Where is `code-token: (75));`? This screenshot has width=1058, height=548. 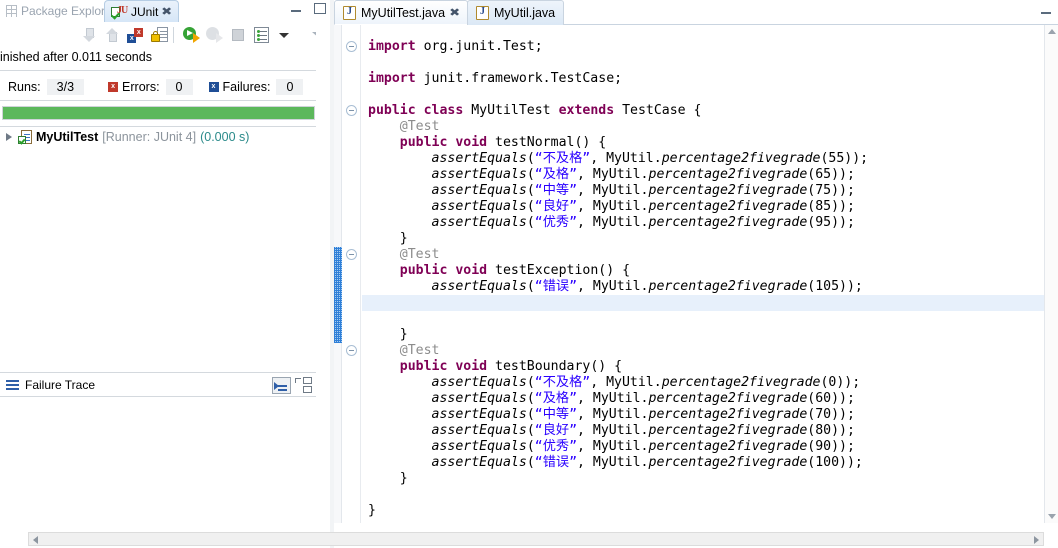
code-token: (75)); is located at coordinates (831, 190).